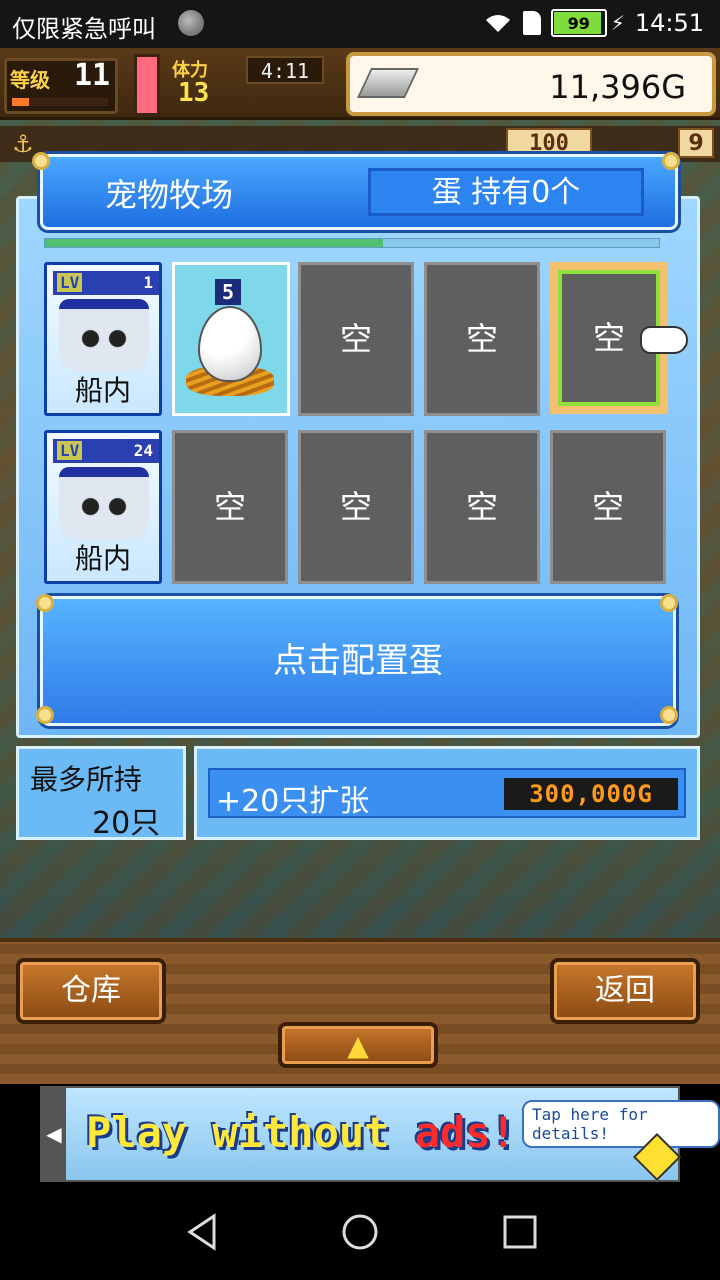 The height and width of the screenshot is (1280, 720). Describe the element at coordinates (30, 80) in the screenshot. I see `level-label: 等级` at that location.